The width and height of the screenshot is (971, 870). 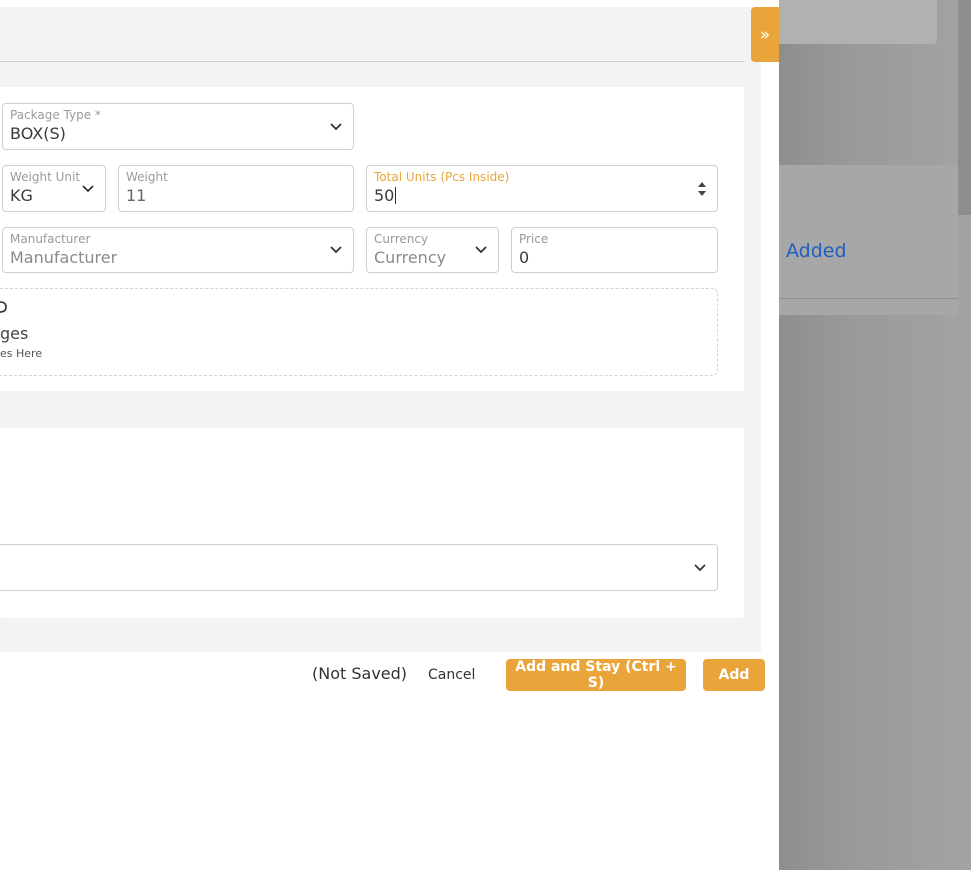 I want to click on price-label: Price, so click(x=534, y=239).